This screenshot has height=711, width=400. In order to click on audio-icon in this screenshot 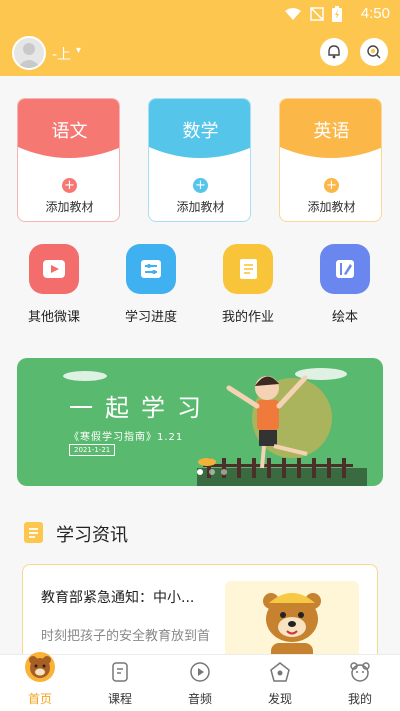, I will do `click(200, 672)`.